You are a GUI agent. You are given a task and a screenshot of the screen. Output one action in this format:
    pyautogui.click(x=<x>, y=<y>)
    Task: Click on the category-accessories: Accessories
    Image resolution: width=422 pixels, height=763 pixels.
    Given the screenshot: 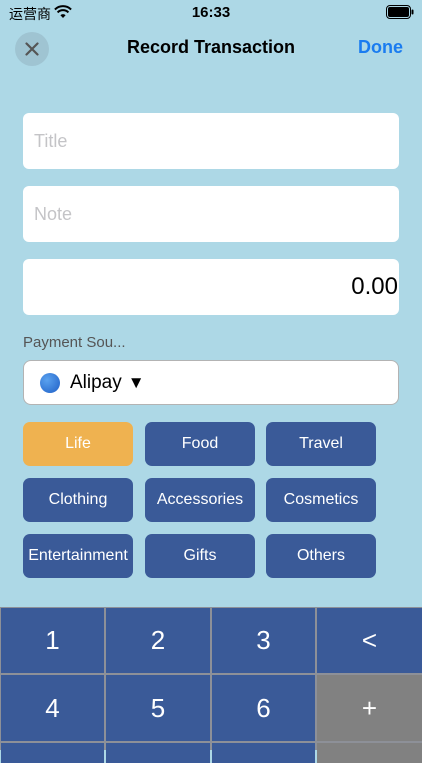 What is the action you would take?
    pyautogui.click(x=200, y=500)
    